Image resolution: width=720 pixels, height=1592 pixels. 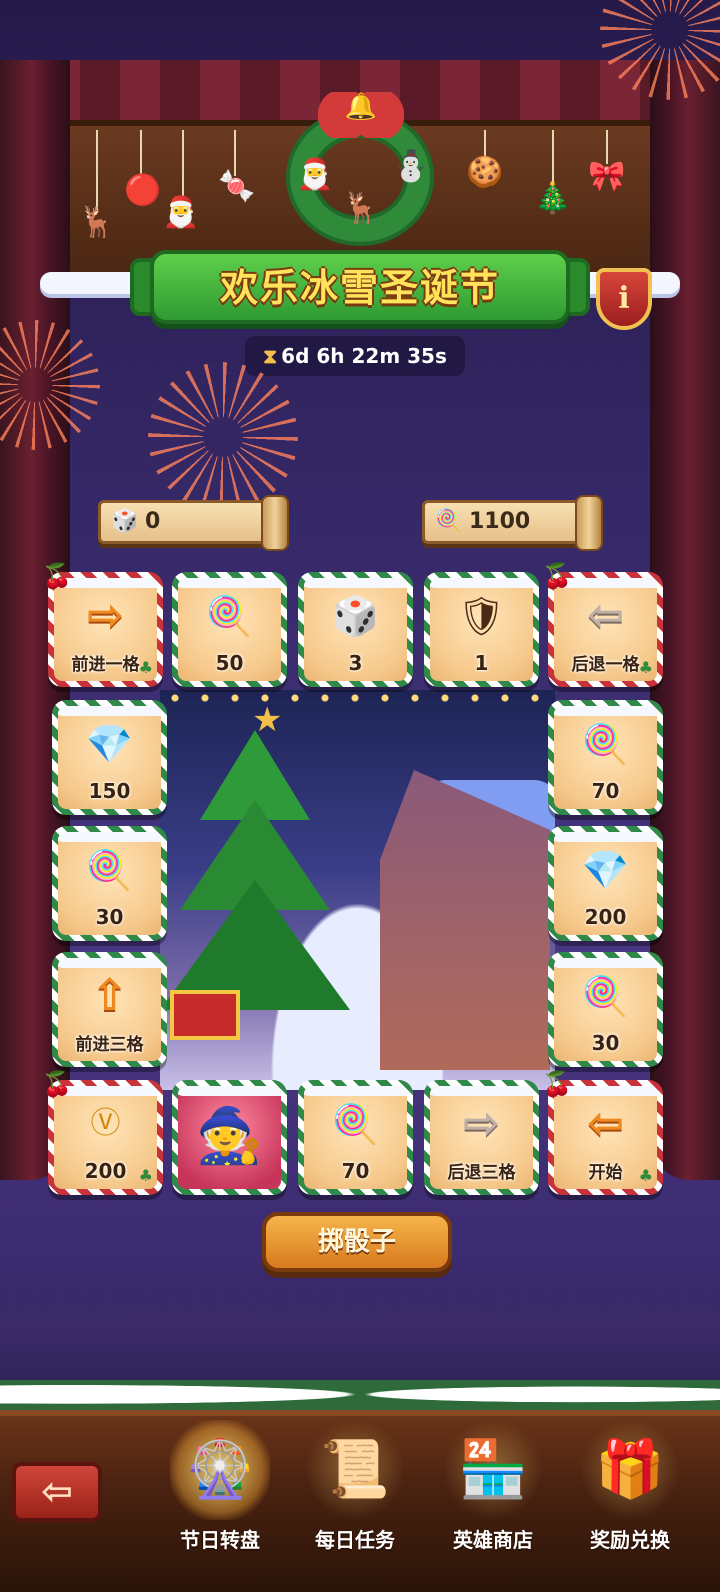 What do you see at coordinates (361, 115) in the screenshot?
I see `bells-bow-icon: 🔔` at bounding box center [361, 115].